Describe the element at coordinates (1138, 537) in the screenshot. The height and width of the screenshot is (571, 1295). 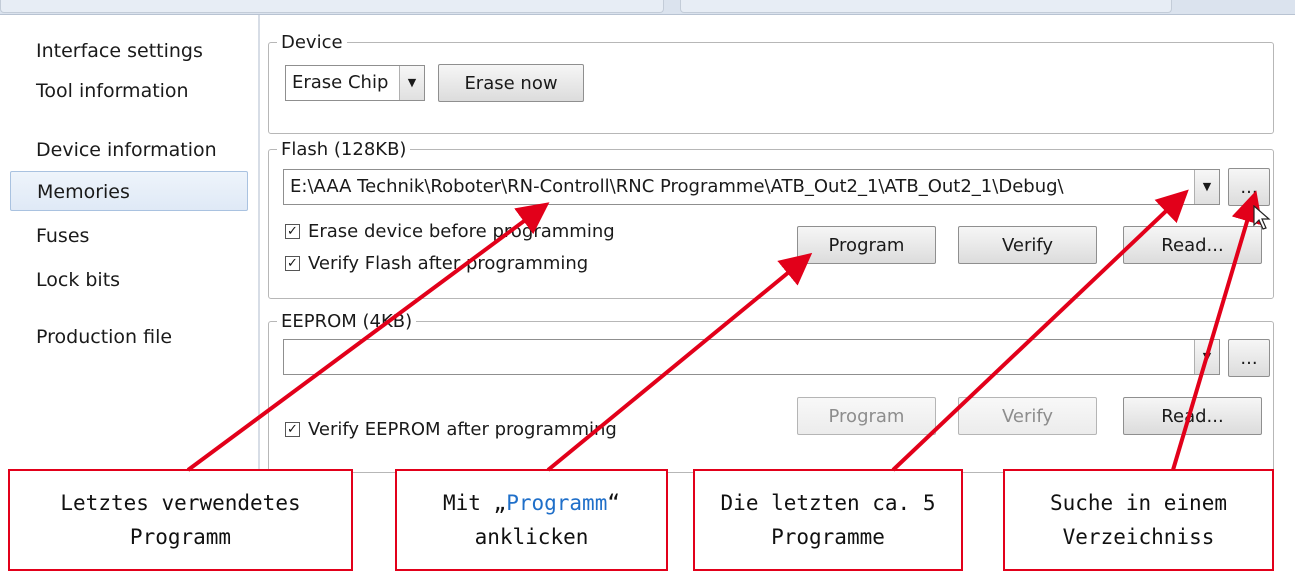
I see `callout-text: Verzeichniss` at that location.